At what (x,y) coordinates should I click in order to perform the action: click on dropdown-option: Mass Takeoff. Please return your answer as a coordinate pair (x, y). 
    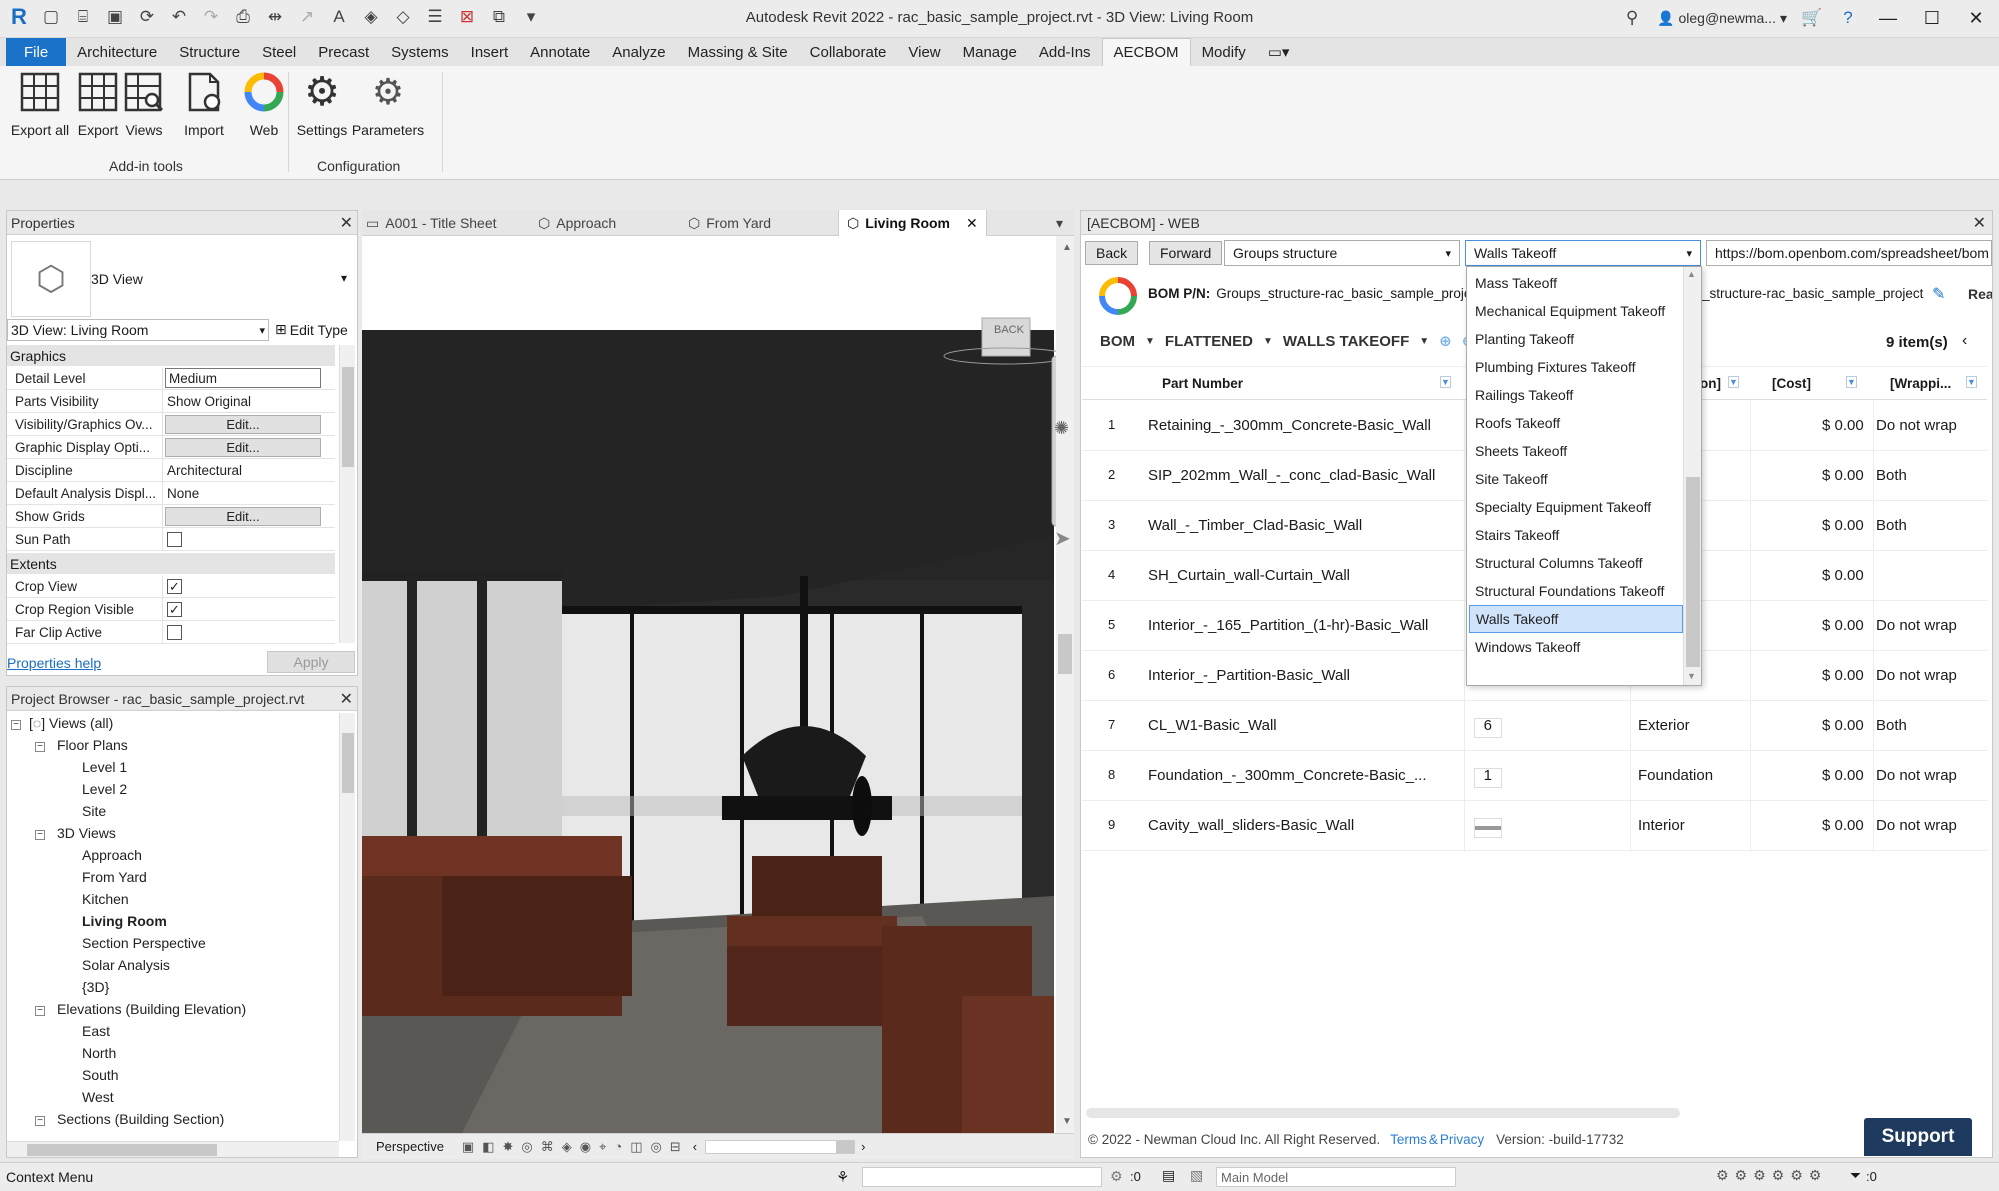
    Looking at the image, I should click on (1576, 283).